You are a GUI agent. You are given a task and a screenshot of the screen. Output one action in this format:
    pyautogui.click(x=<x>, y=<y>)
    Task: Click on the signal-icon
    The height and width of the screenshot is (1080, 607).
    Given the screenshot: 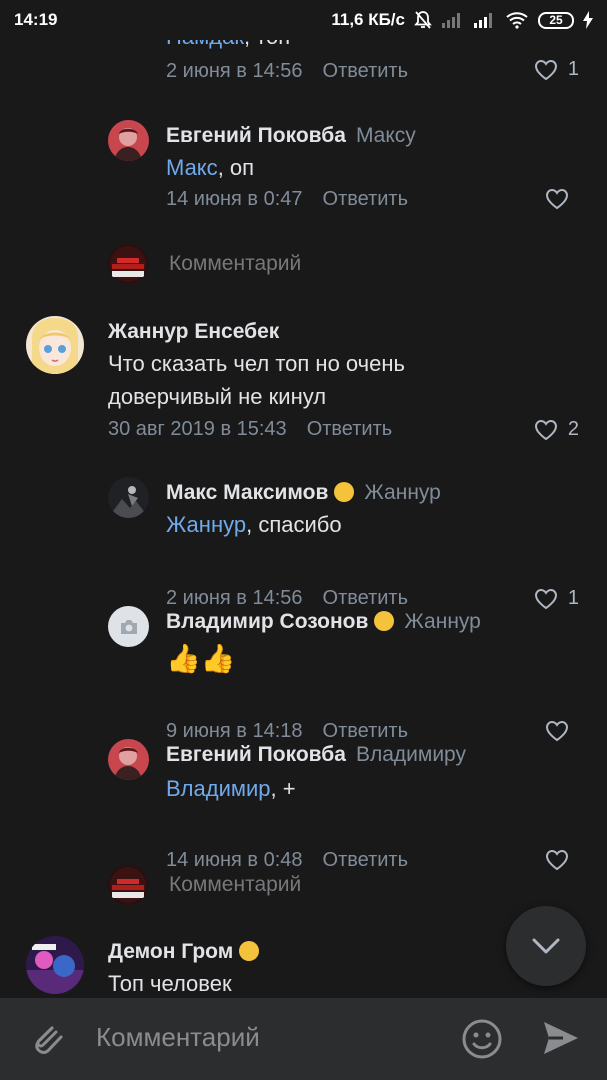 What is the action you would take?
    pyautogui.click(x=452, y=20)
    